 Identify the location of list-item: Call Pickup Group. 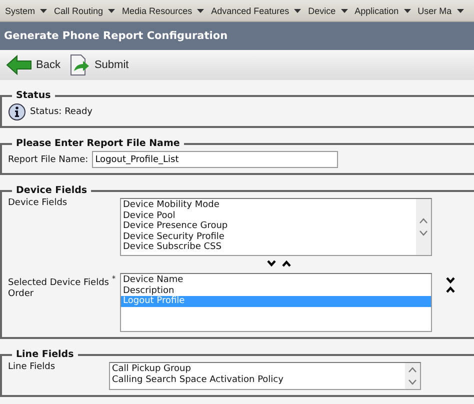
(257, 369).